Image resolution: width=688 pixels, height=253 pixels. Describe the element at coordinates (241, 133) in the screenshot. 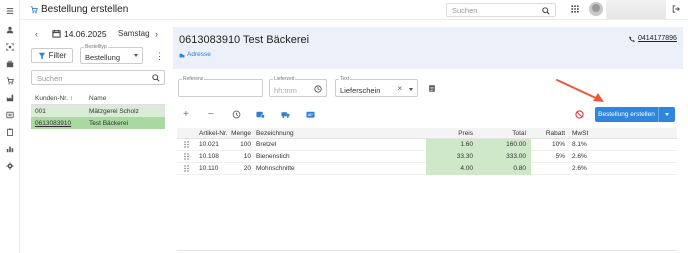

I see `column-header-menge: Menge` at that location.